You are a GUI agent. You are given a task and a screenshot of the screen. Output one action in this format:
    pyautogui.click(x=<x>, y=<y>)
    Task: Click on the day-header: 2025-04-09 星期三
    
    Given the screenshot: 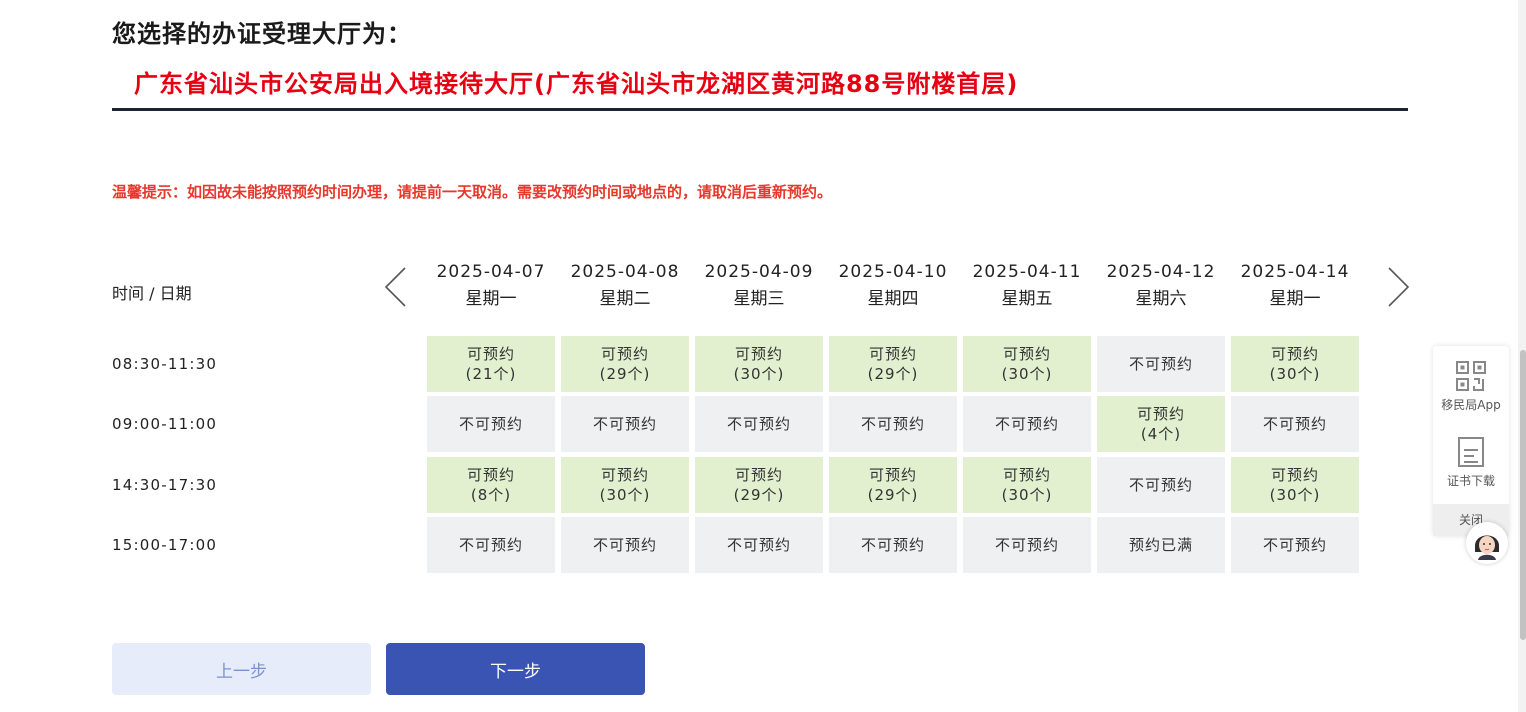 What is the action you would take?
    pyautogui.click(x=759, y=286)
    